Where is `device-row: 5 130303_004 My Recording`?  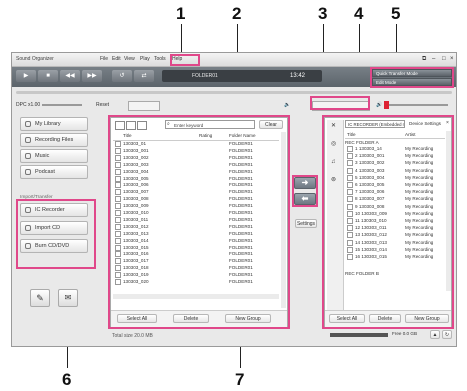 device-row: 5 130303_004 My Recording is located at coordinates (395, 178).